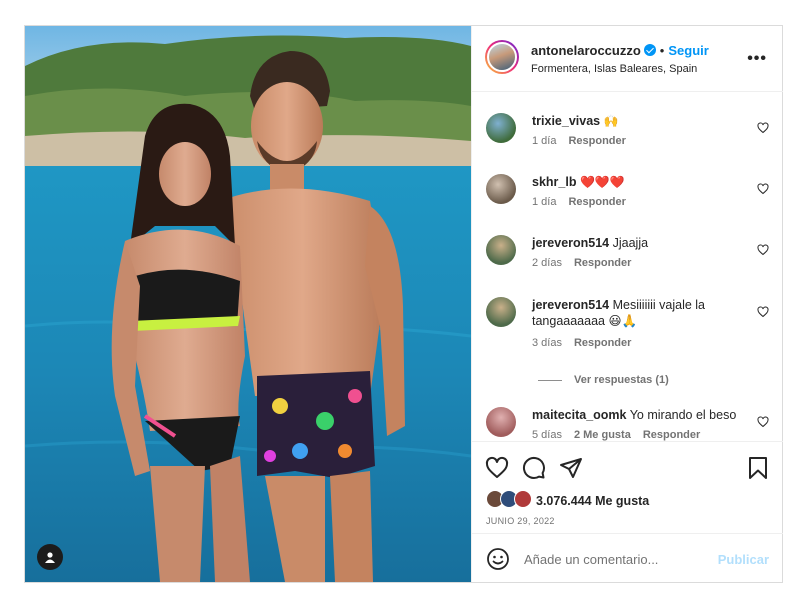 Image resolution: width=800 pixels, height=597 pixels. Describe the element at coordinates (758, 468) in the screenshot. I see `bookmark-icon` at that location.